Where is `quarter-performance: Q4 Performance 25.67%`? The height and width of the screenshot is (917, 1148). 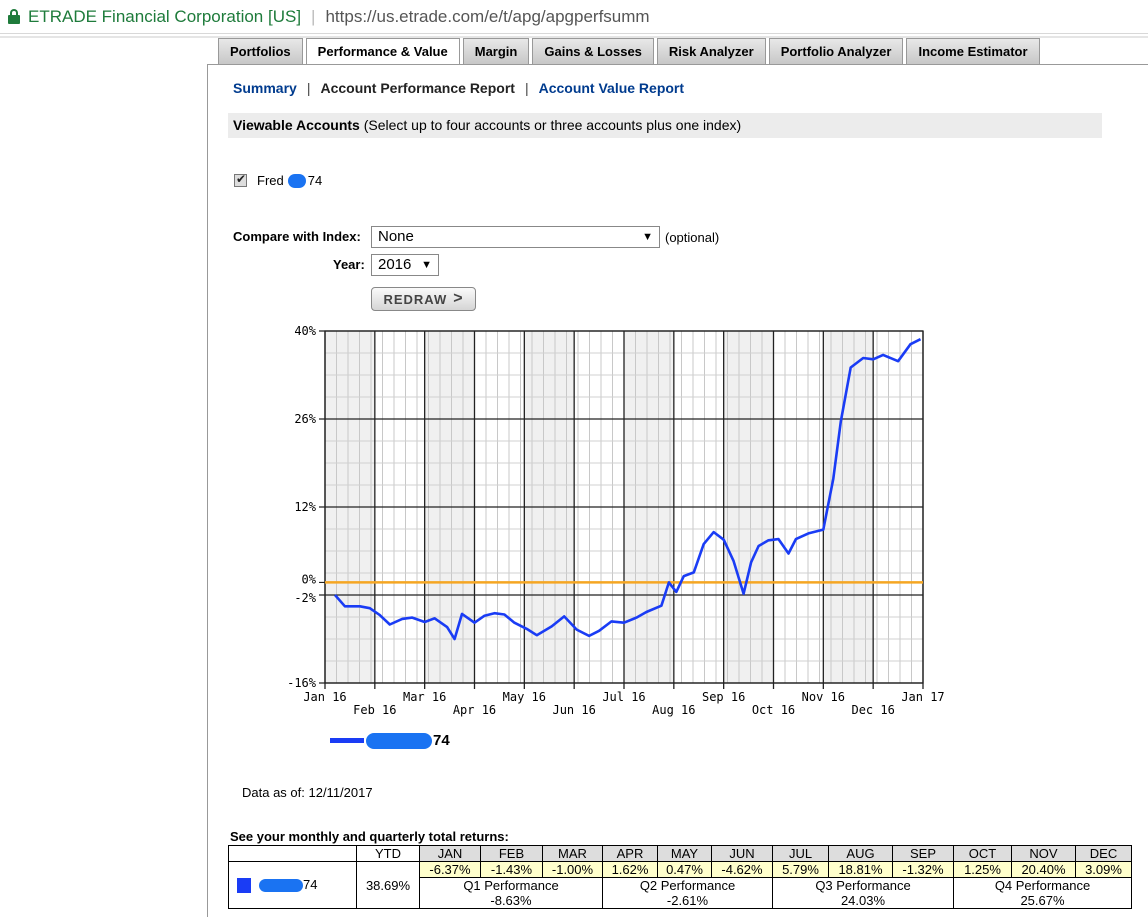
quarter-performance: Q4 Performance 25.67% is located at coordinates (1042, 893).